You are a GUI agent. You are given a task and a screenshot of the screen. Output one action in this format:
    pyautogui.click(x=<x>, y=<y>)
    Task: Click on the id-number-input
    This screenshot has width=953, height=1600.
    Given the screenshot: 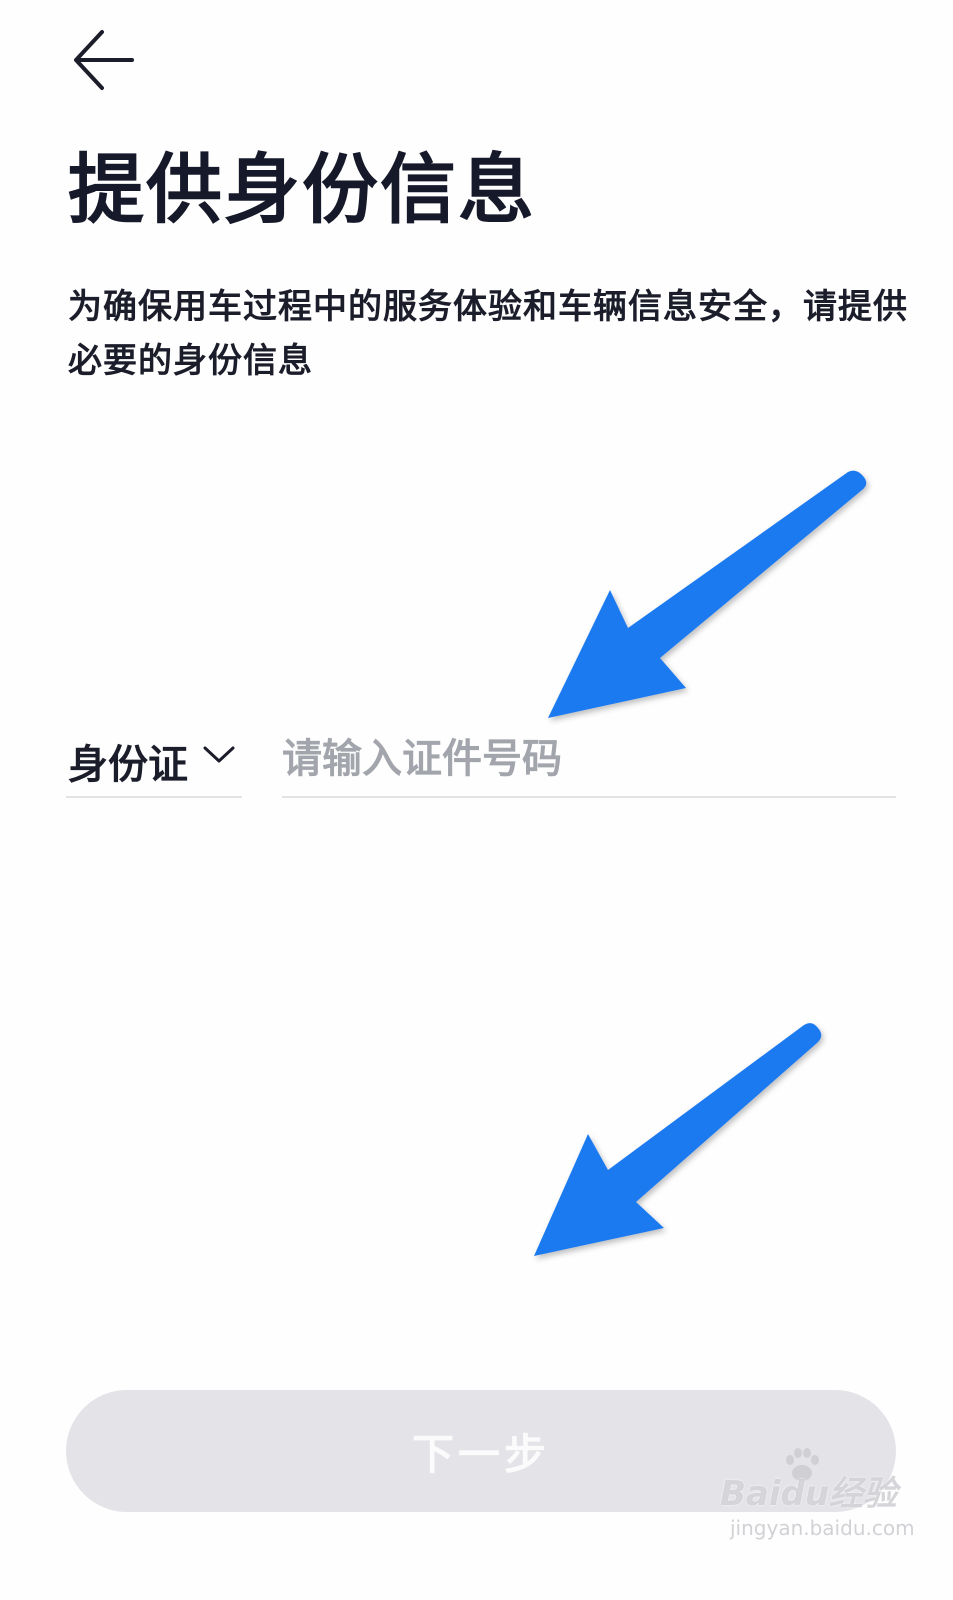 What is the action you would take?
    pyautogui.click(x=589, y=760)
    